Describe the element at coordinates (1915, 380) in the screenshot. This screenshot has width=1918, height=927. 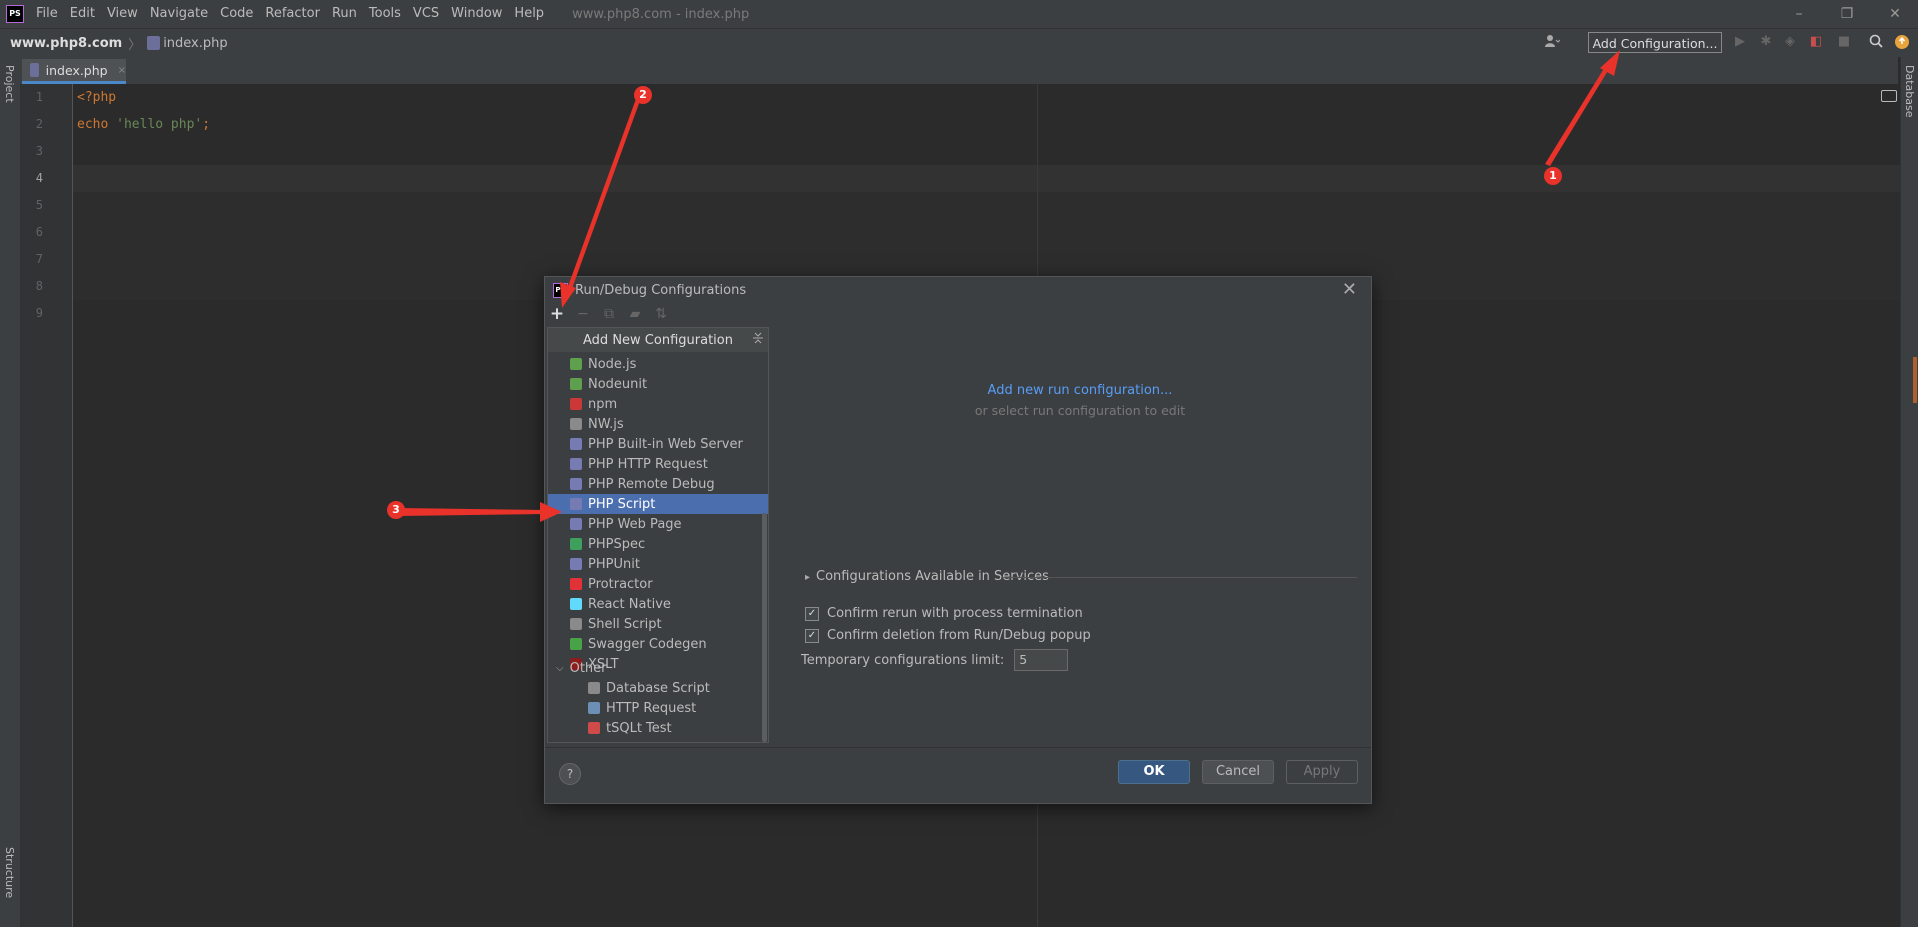
I see `scroll-marker` at that location.